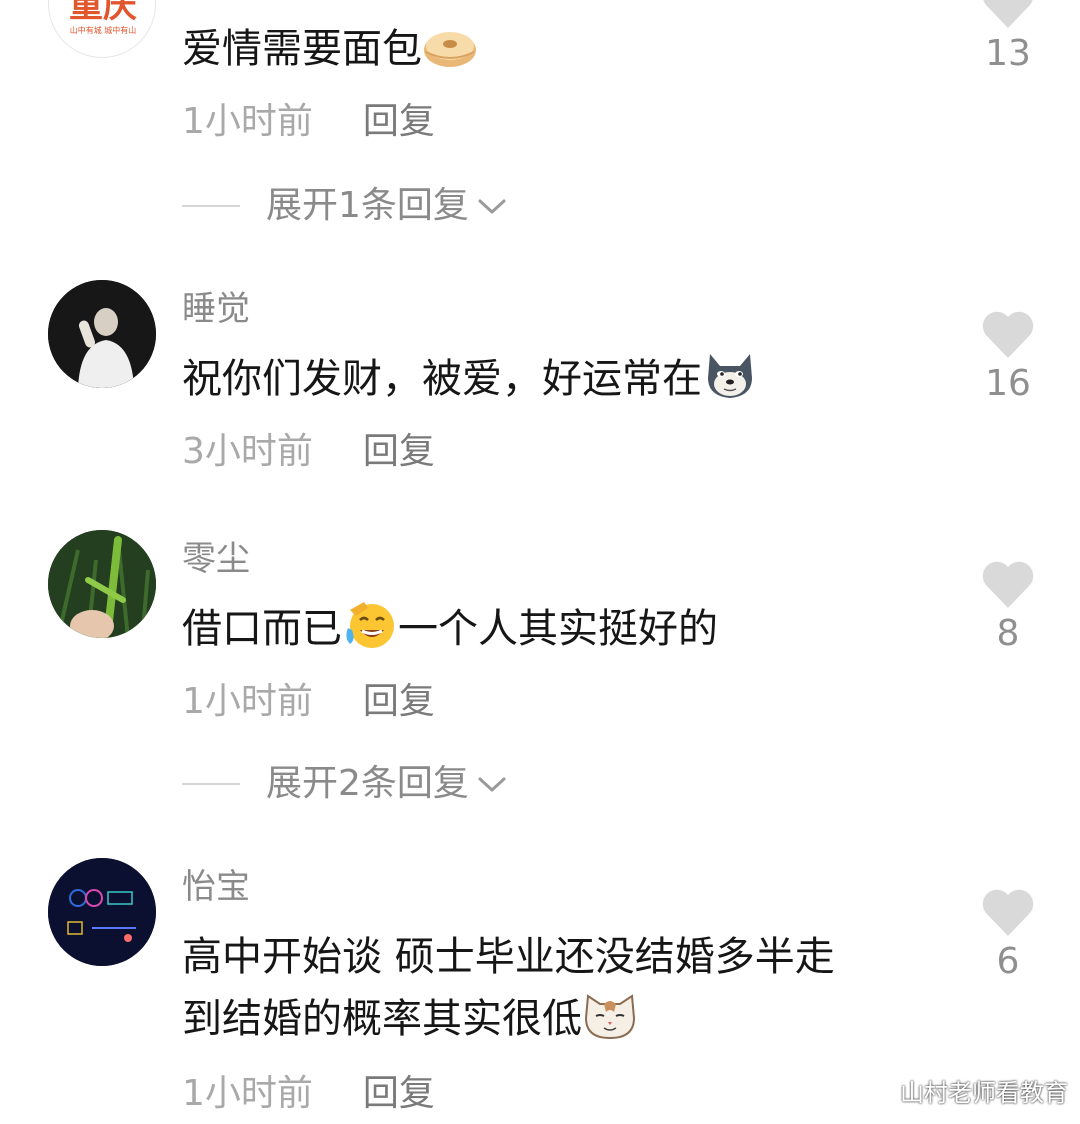  I want to click on like-count: 8, so click(1008, 633).